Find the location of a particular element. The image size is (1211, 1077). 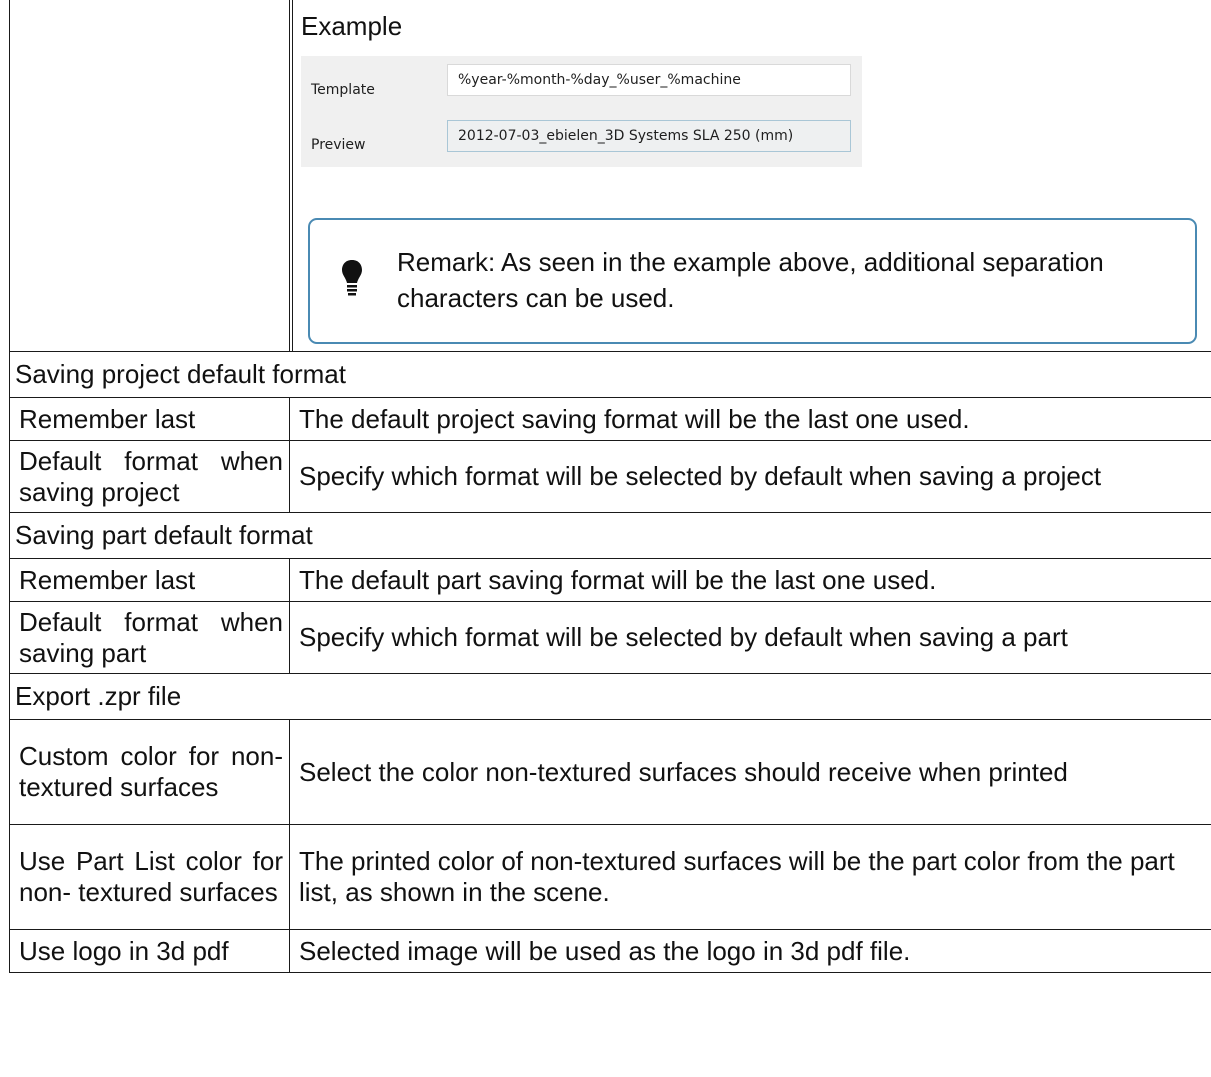

section-heading-row: Export .zpr file is located at coordinates (610, 696).